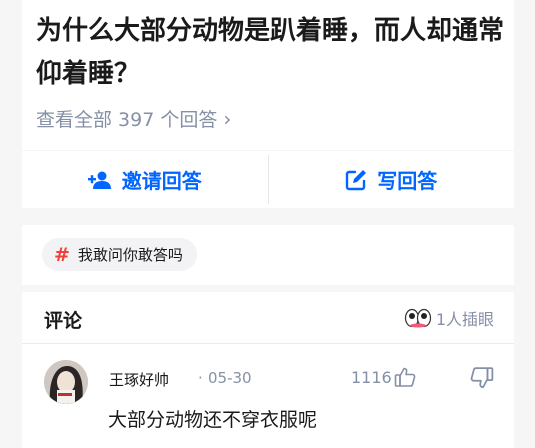  Describe the element at coordinates (268, 255) in the screenshot. I see `topic-card: # 我敢问你敢答吗` at that location.